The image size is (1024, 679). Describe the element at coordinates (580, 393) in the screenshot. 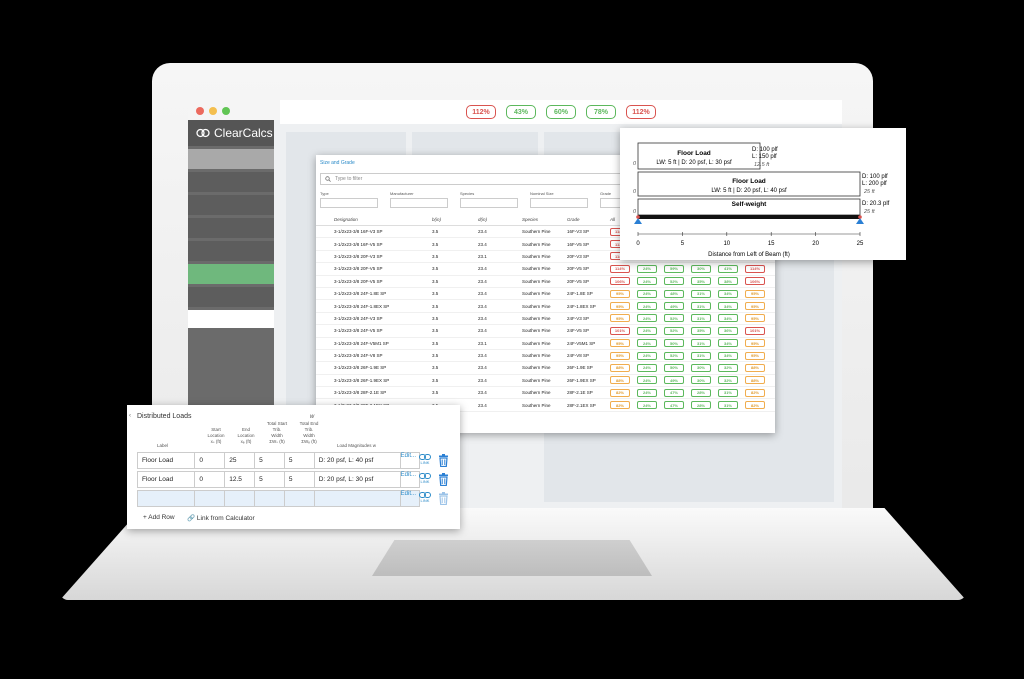

I see `cell-grade: 28F-2.1E SP` at that location.